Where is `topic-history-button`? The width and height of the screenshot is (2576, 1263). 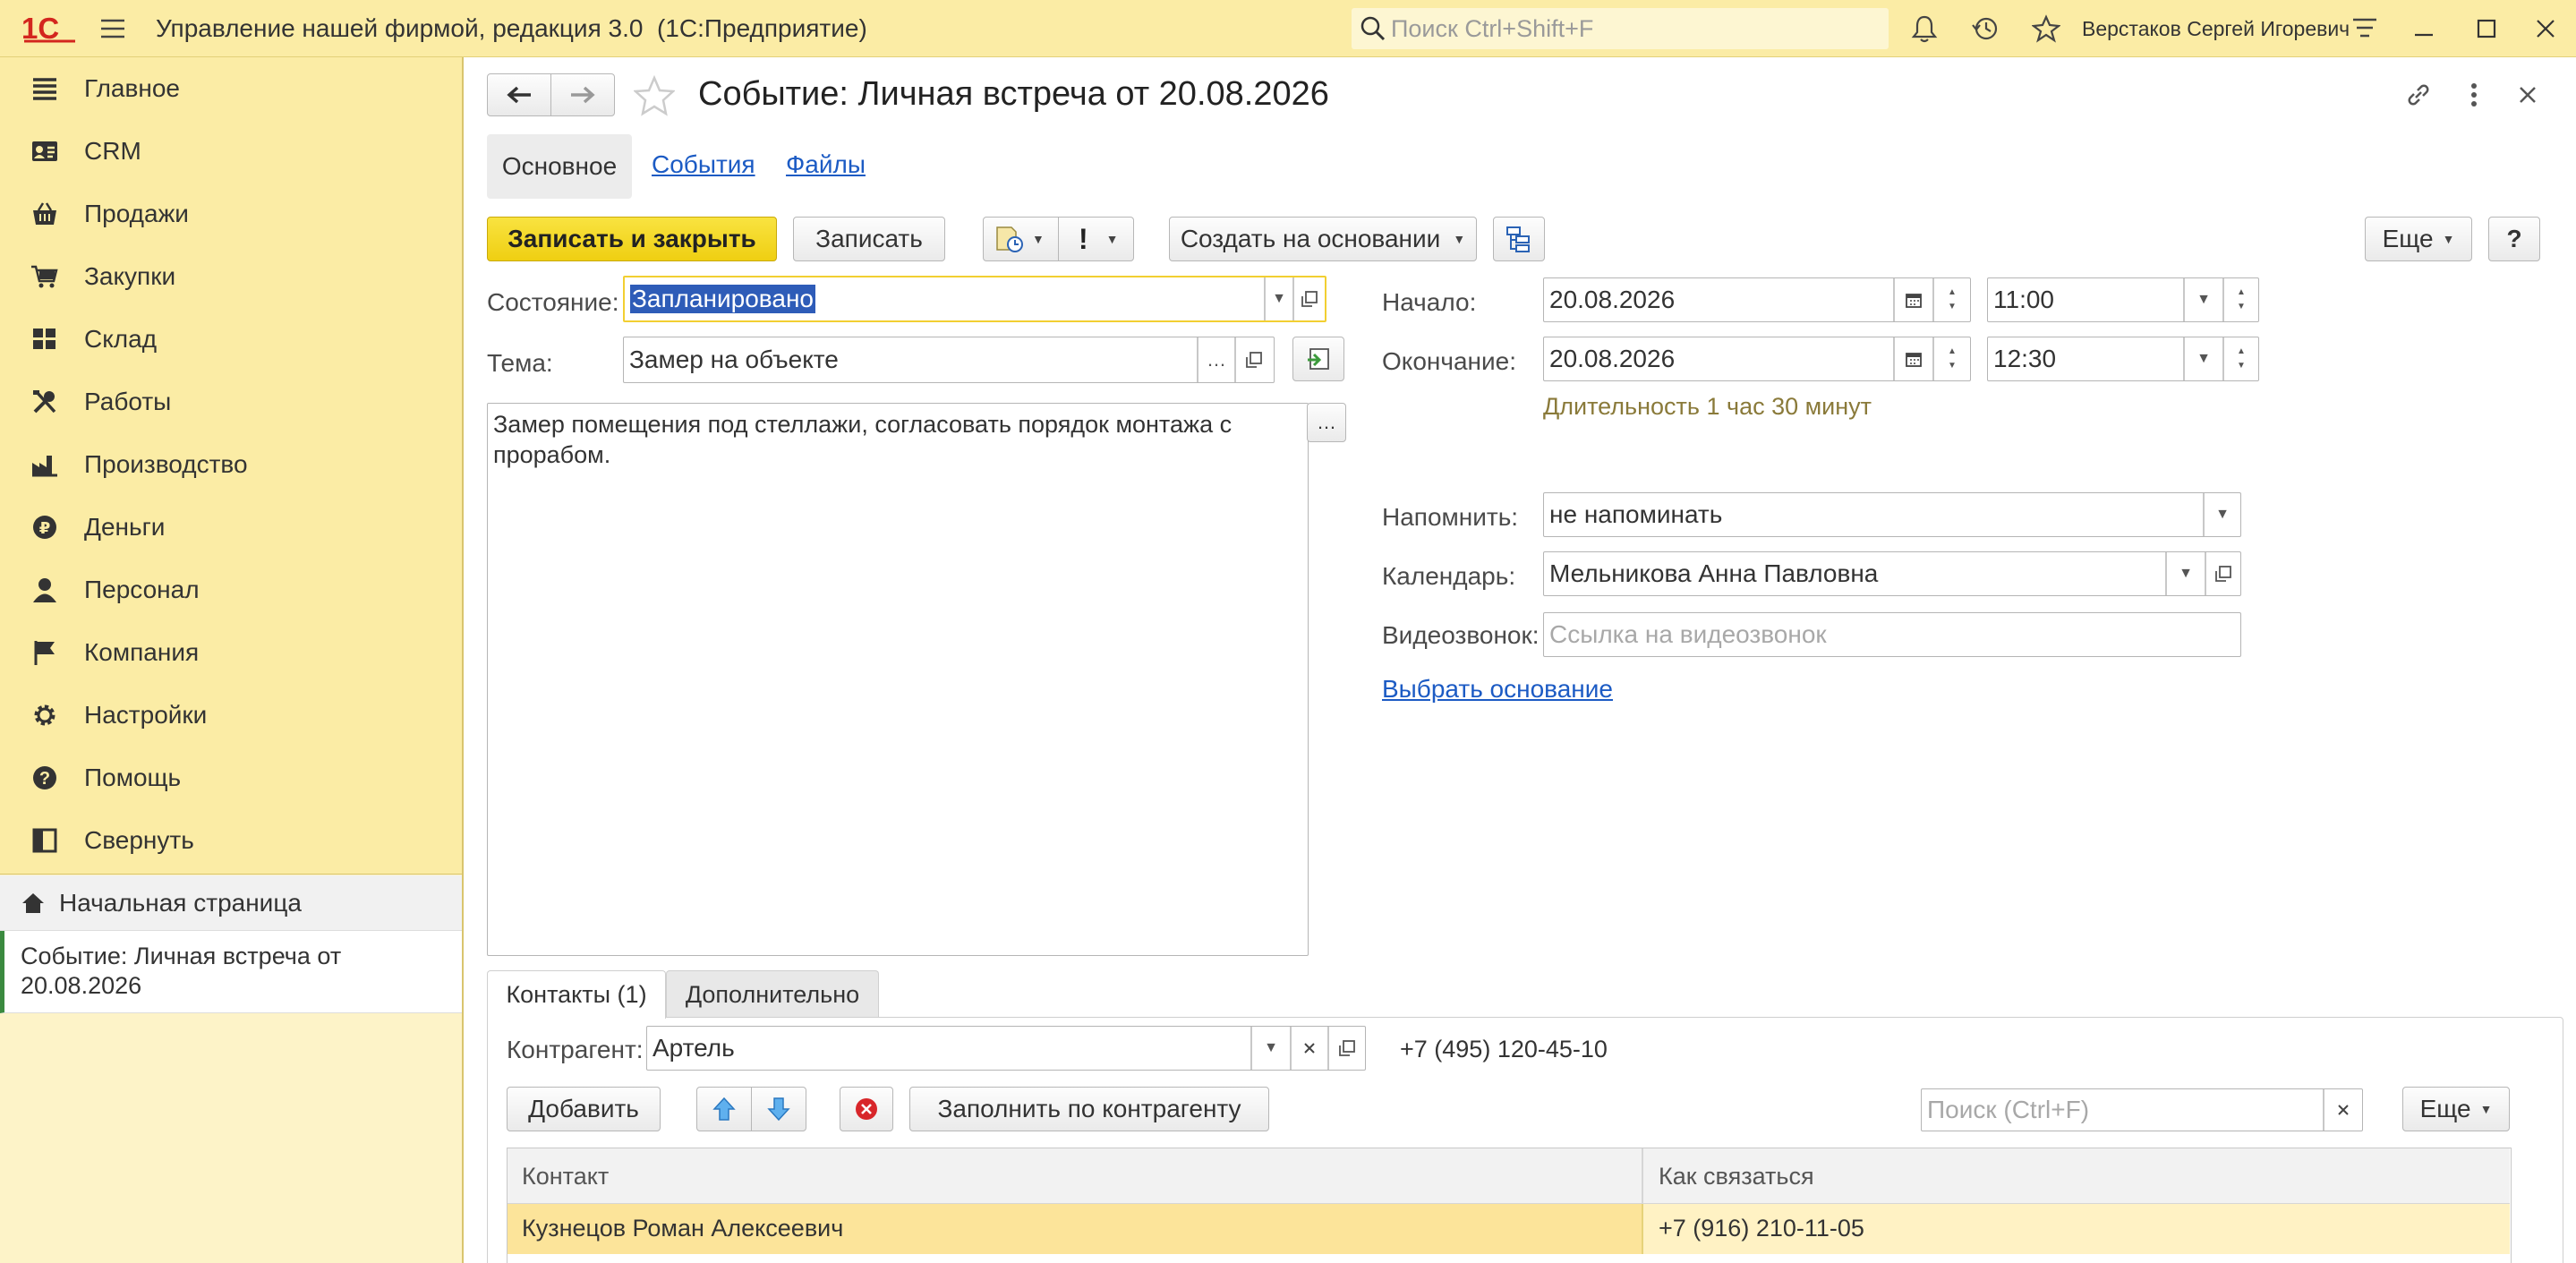
topic-history-button is located at coordinates (1318, 359).